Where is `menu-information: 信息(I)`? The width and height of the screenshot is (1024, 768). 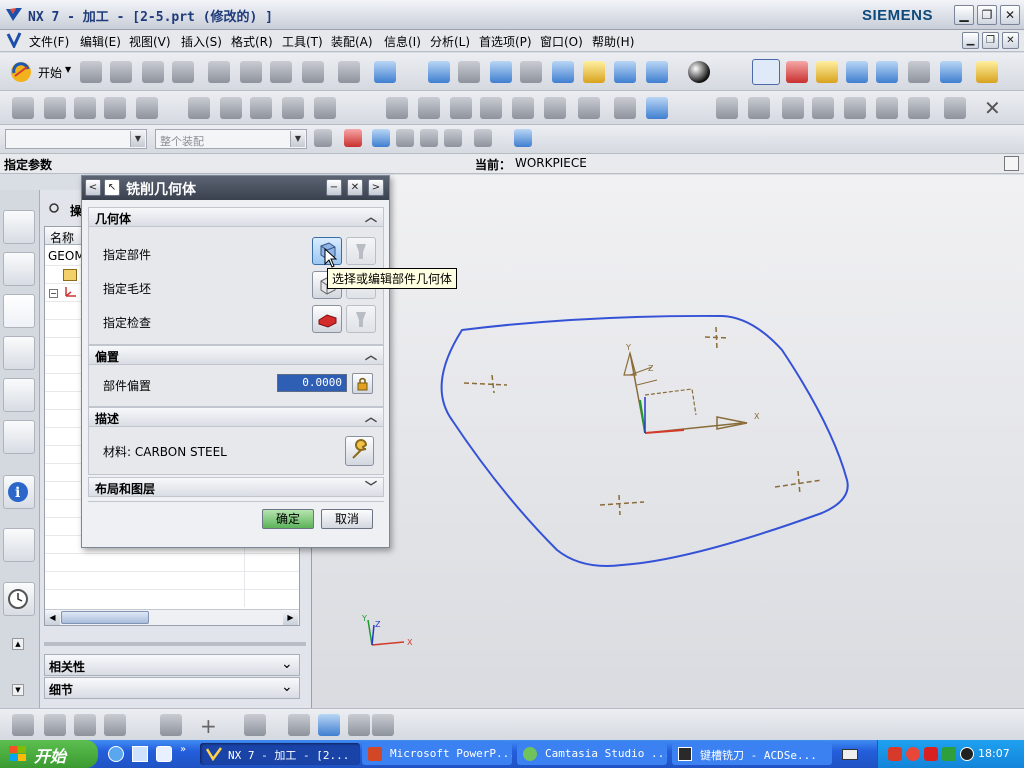 menu-information: 信息(I) is located at coordinates (402, 41).